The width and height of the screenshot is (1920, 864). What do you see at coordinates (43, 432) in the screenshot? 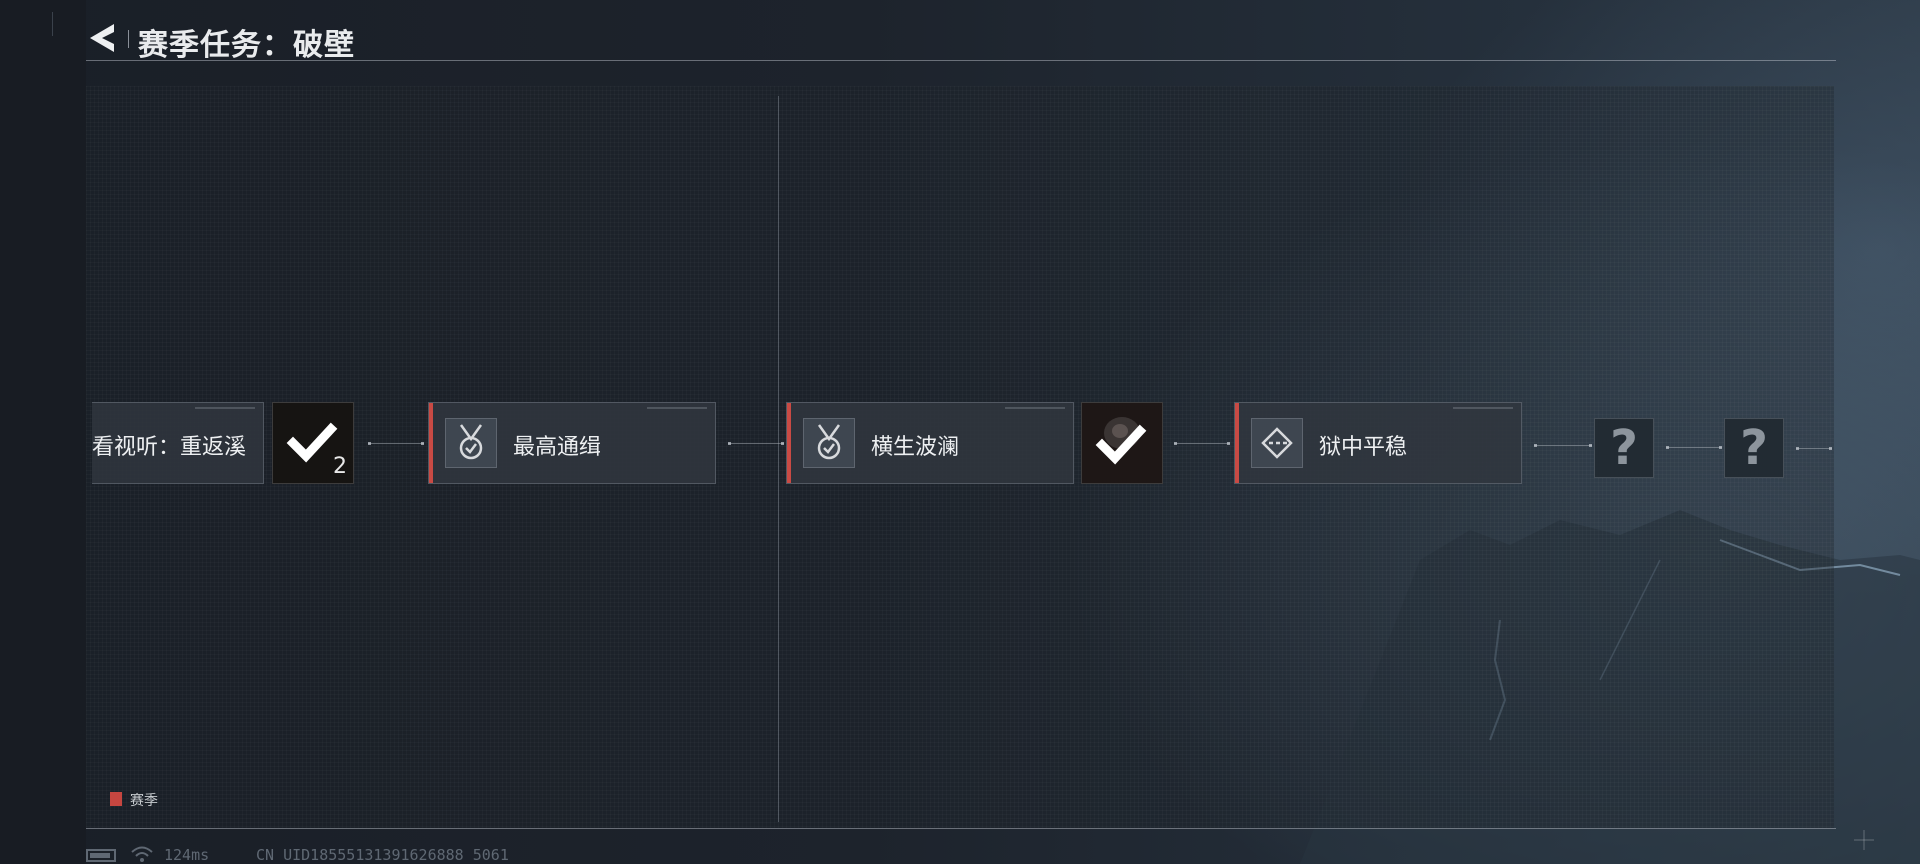
I see `left-edge-strip` at bounding box center [43, 432].